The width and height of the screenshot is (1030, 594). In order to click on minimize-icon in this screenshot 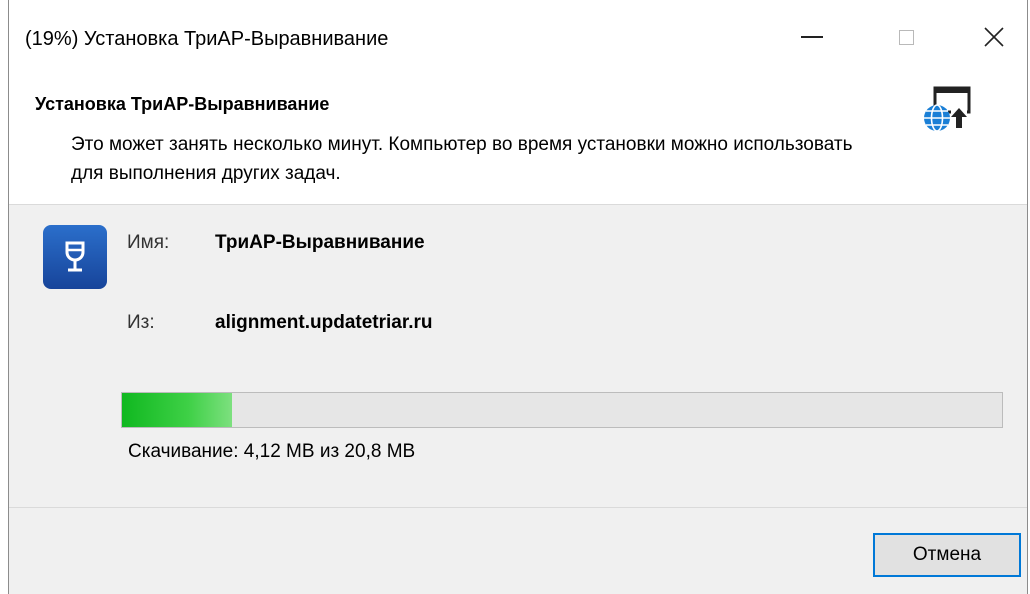, I will do `click(812, 37)`.